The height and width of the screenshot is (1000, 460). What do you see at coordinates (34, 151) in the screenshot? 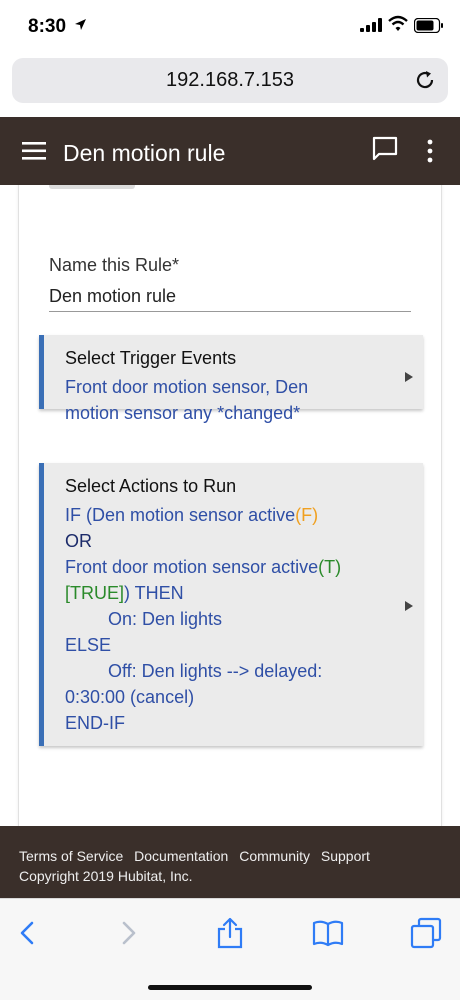
I see `menu-icon` at bounding box center [34, 151].